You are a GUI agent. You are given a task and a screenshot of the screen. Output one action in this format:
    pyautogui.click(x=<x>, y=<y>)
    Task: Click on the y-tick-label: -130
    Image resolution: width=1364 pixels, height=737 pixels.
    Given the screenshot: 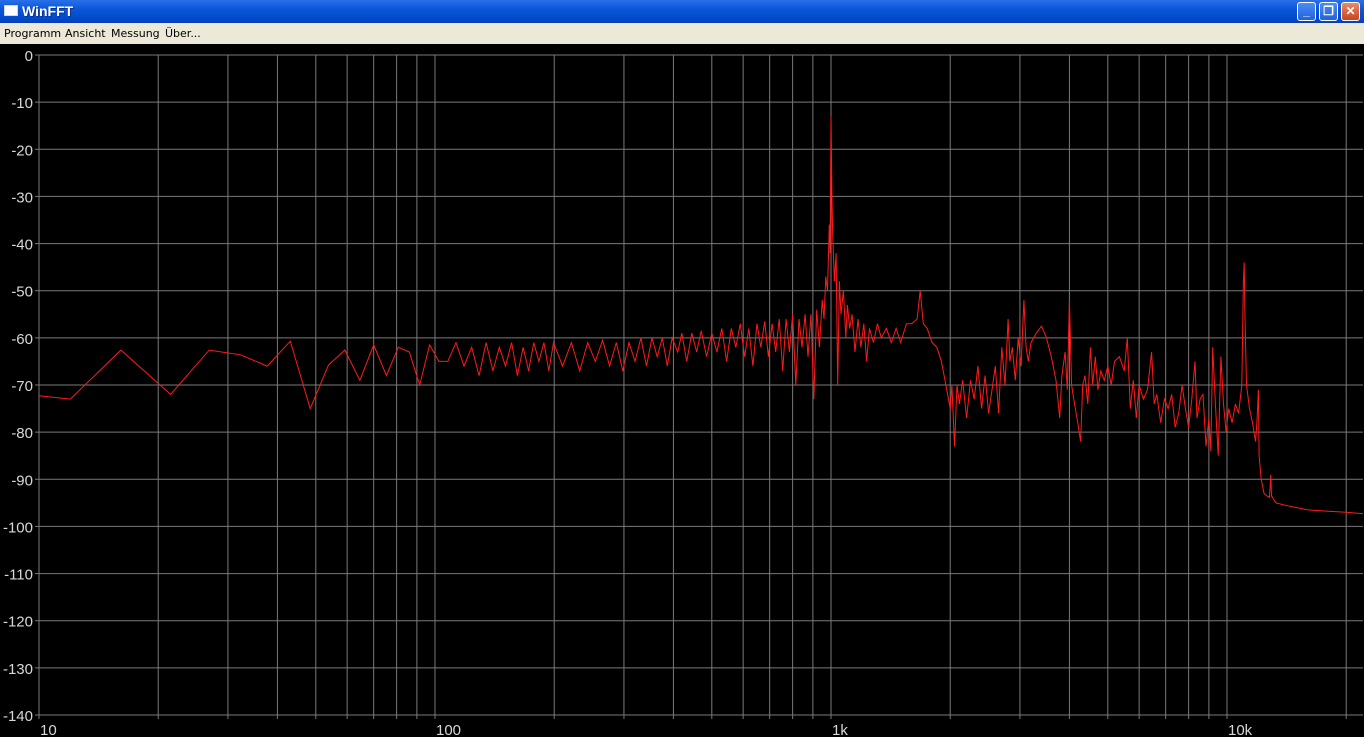 What is the action you would take?
    pyautogui.click(x=18, y=669)
    